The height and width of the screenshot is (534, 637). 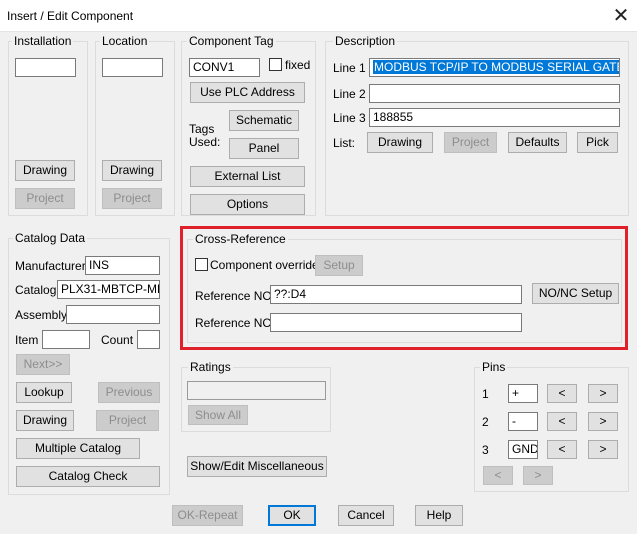 I want to click on location-label: Location, so click(x=125, y=41).